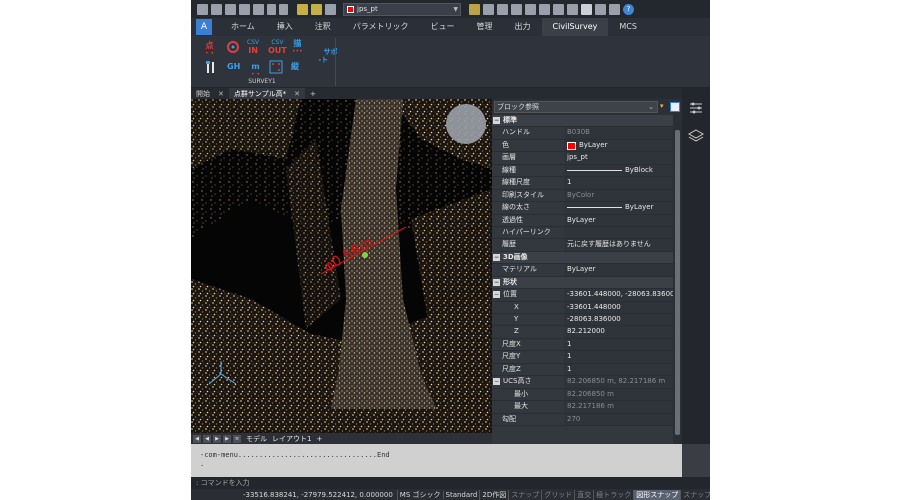 Image resolution: width=900 pixels, height=500 pixels. I want to click on property-row: − 位置 -33601.448000, -28063.836000, so click(582, 295).